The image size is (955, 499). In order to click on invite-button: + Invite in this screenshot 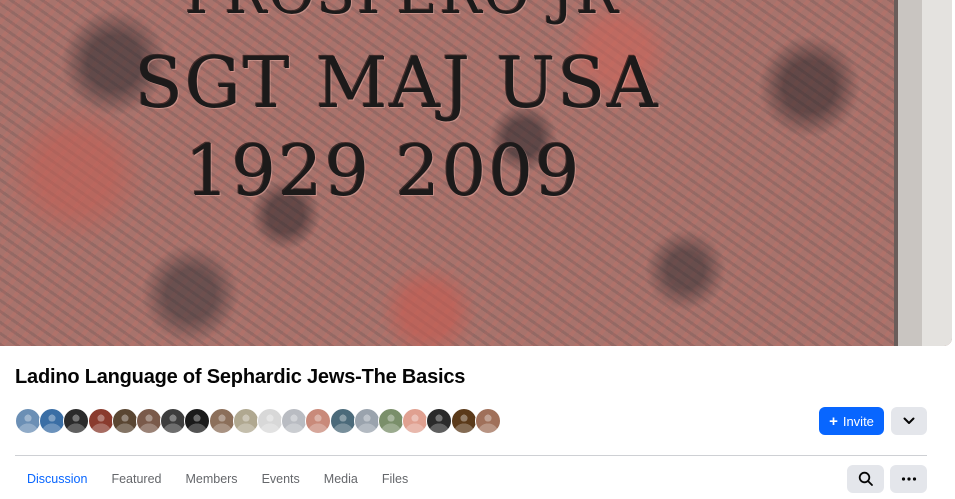, I will do `click(851, 421)`.